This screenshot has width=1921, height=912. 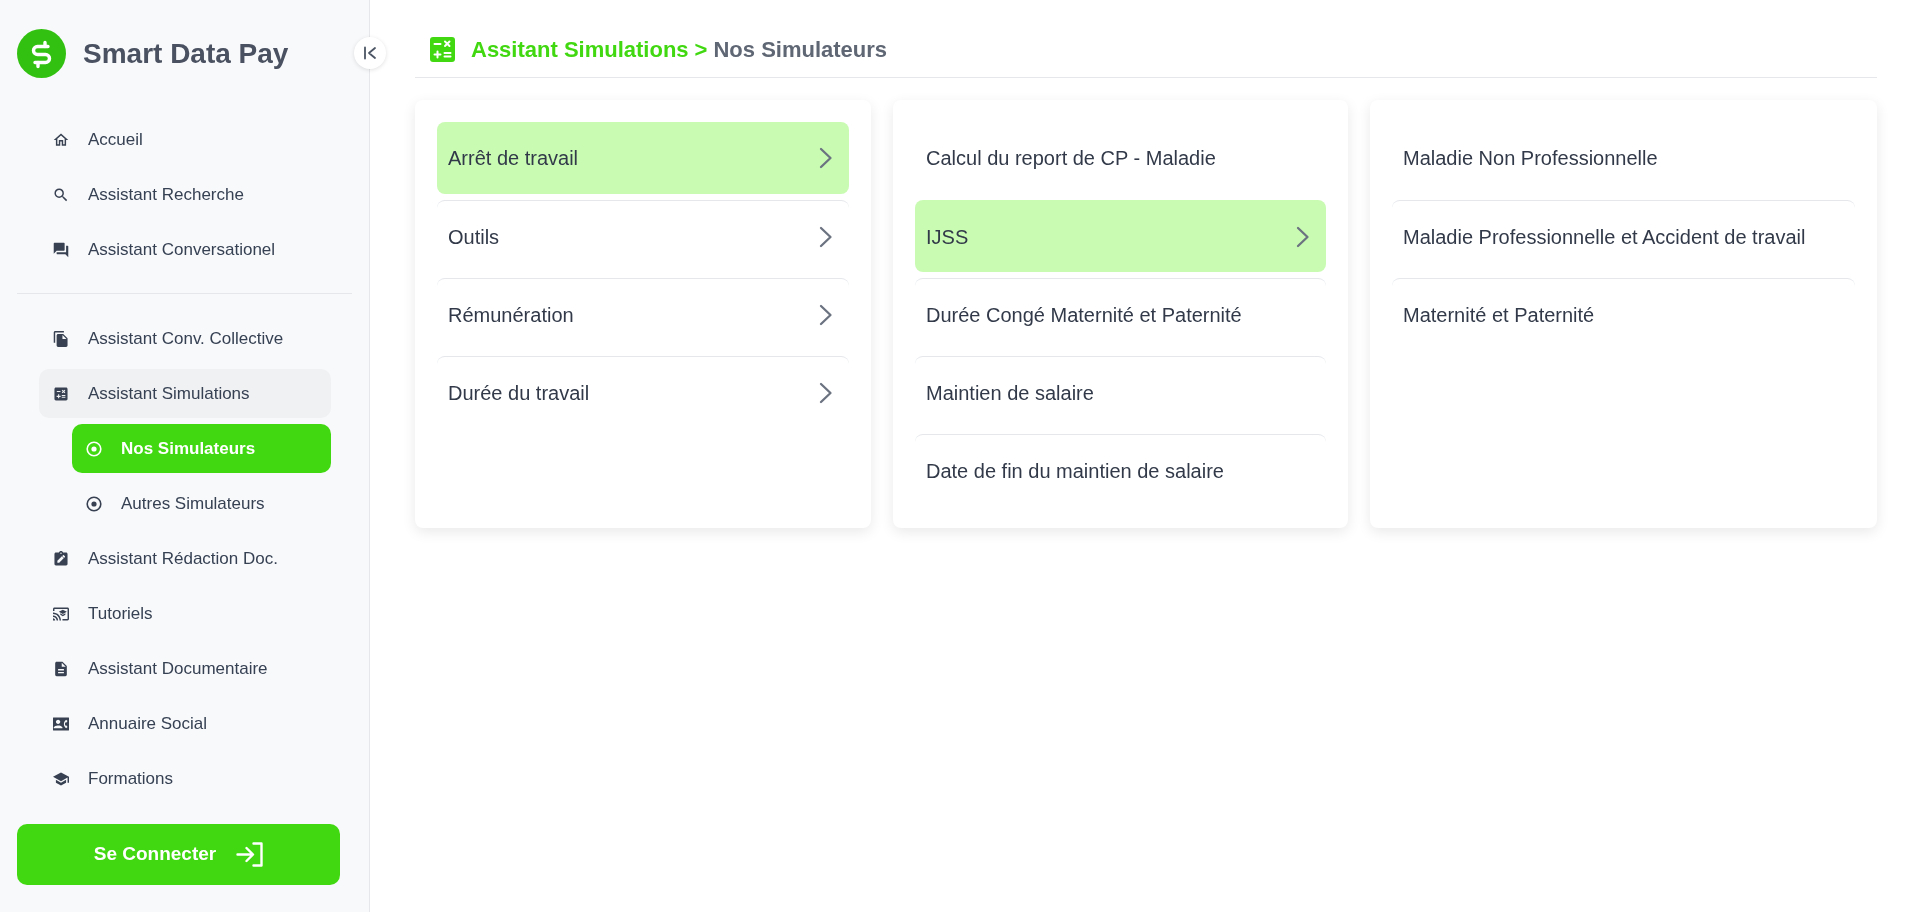 What do you see at coordinates (61, 249) in the screenshot?
I see `chat-bubbles-icon` at bounding box center [61, 249].